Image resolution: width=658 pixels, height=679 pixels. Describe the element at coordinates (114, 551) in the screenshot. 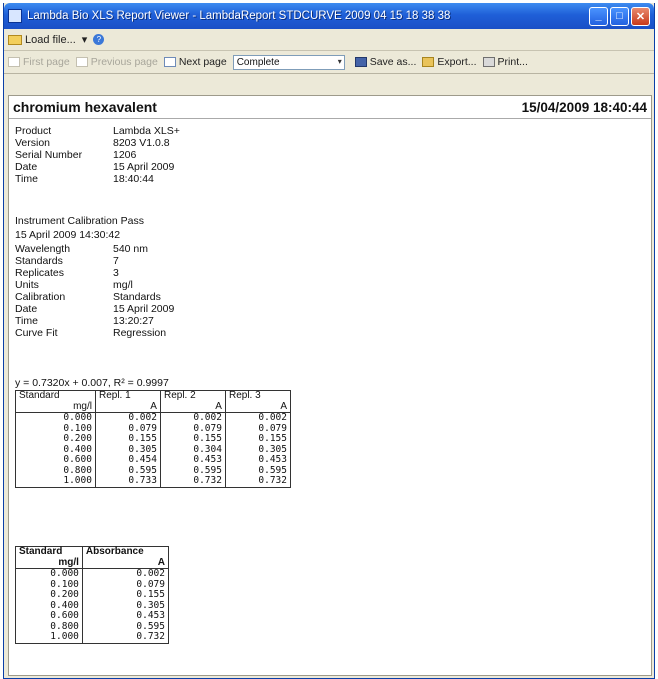

I see `column-header-label: Absorbance` at that location.